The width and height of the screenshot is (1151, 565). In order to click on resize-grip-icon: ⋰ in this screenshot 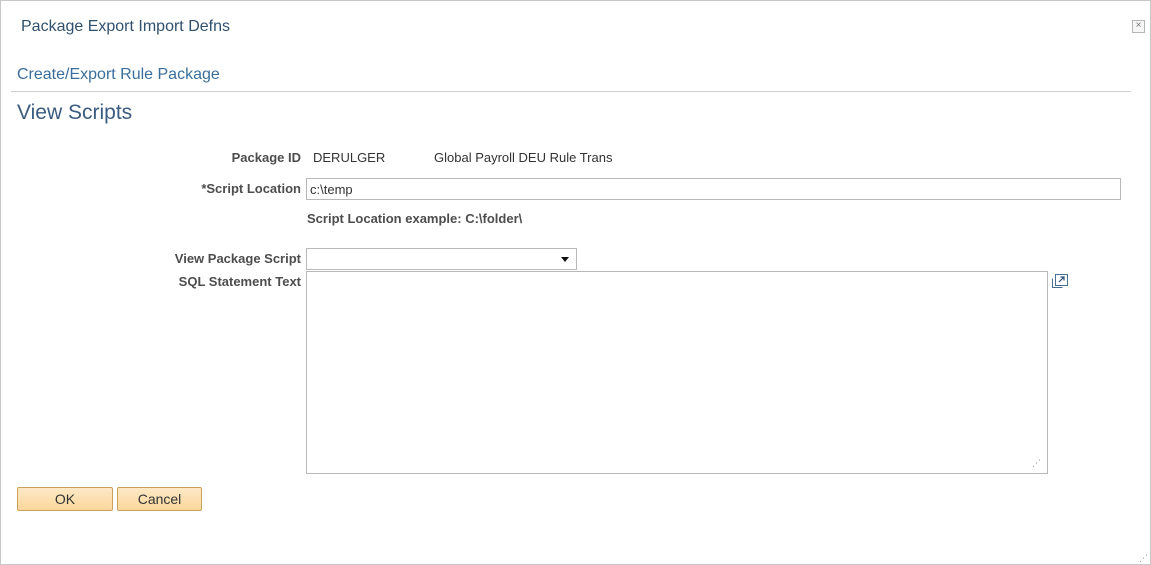, I will do `click(1036, 463)`.